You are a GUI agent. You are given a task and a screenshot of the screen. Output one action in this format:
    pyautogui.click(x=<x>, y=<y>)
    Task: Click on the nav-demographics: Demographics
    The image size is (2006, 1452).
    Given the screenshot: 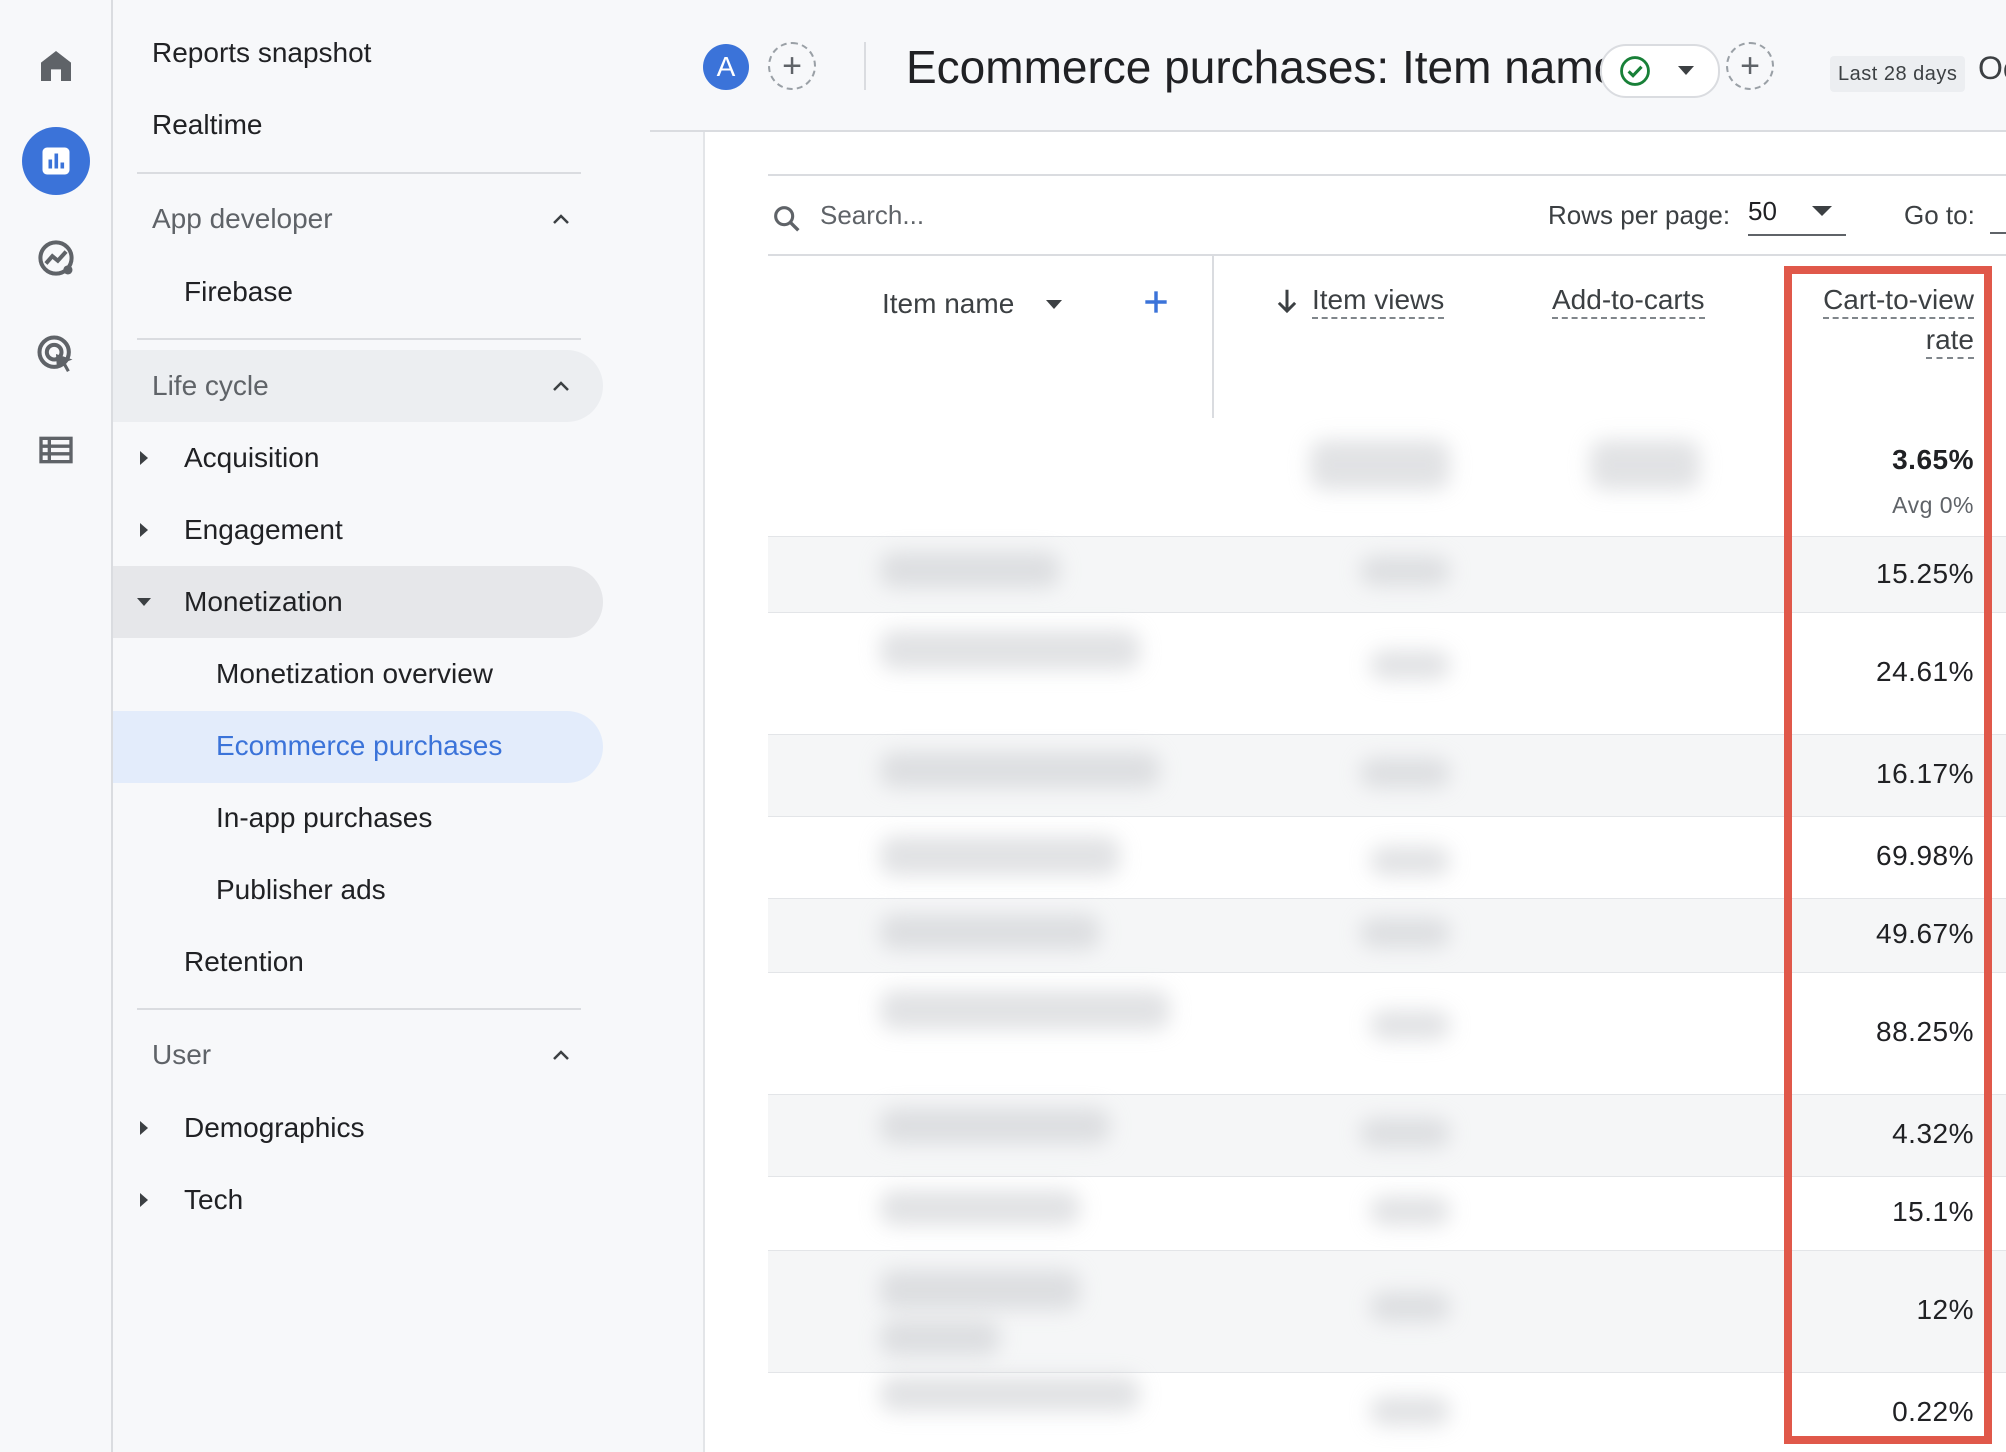 What is the action you would take?
    pyautogui.click(x=274, y=1128)
    